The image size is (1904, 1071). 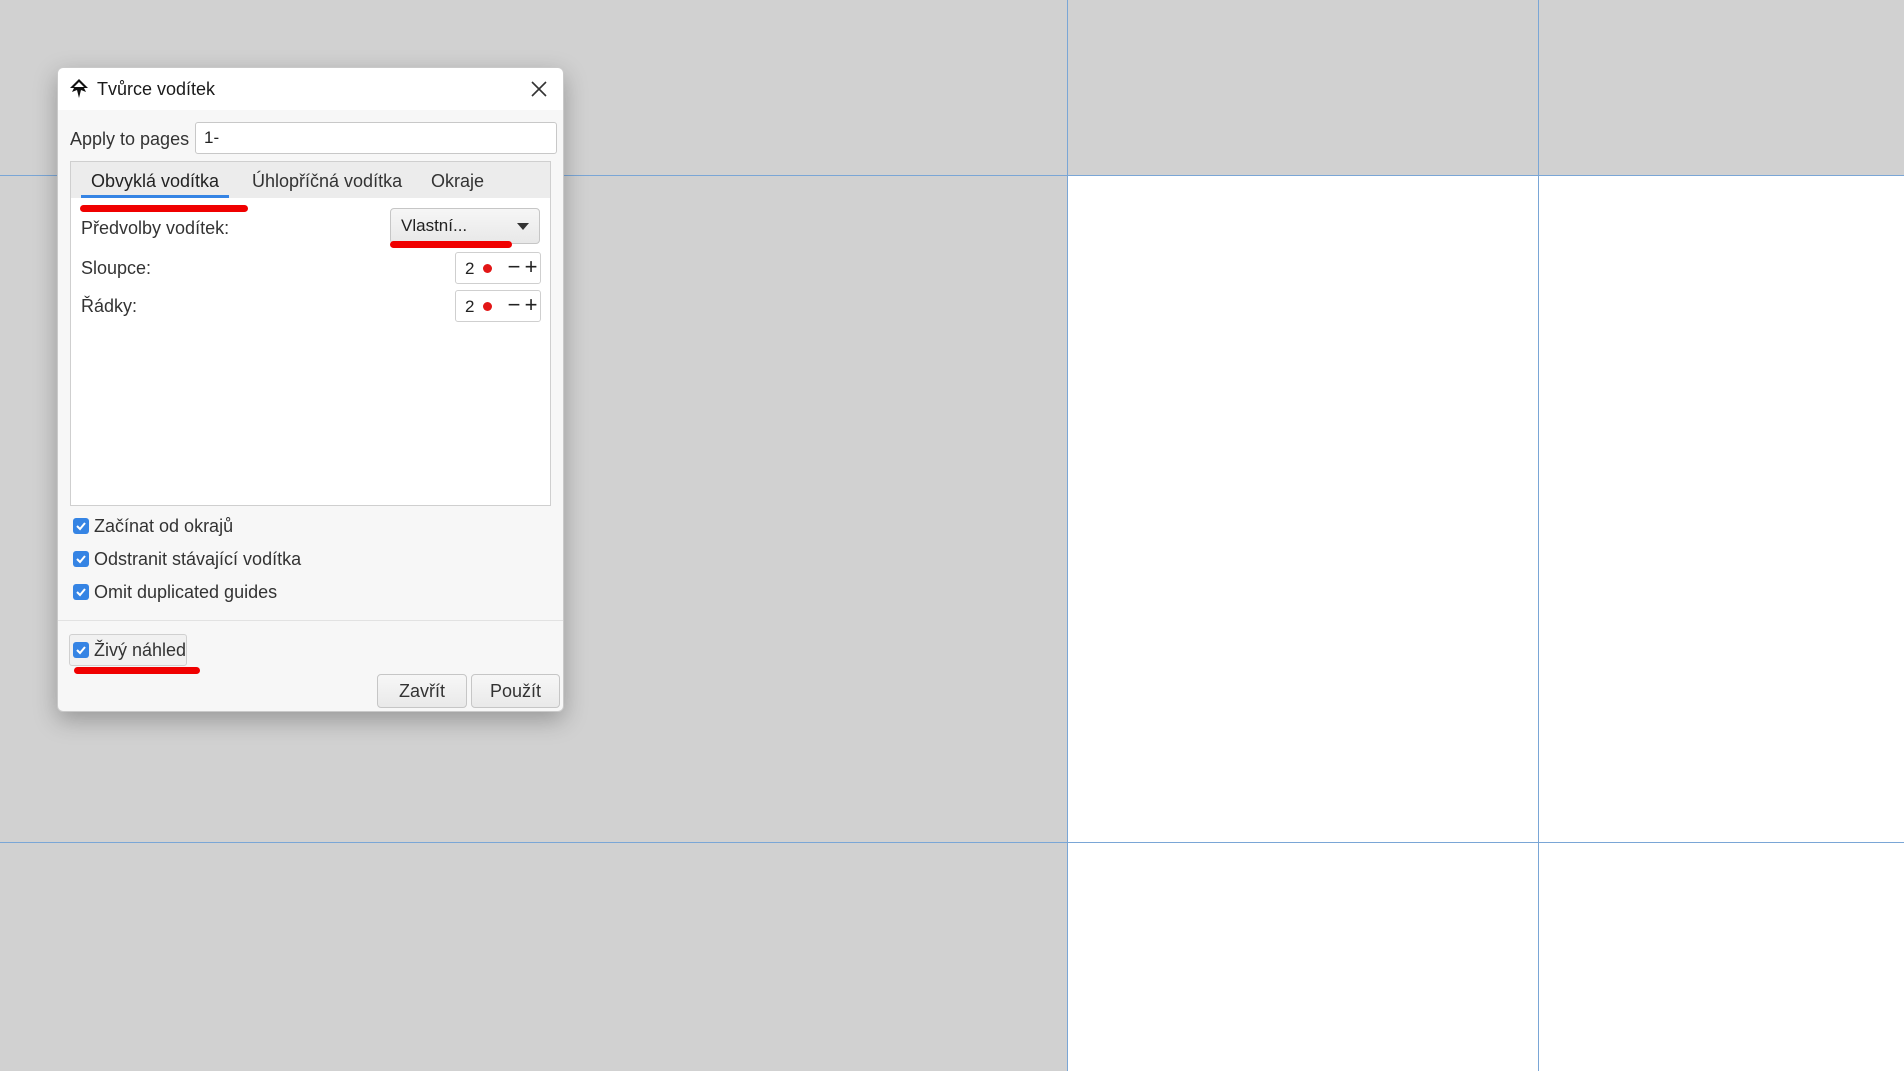 I want to click on live-preview-label: Živý náhled, so click(x=140, y=649).